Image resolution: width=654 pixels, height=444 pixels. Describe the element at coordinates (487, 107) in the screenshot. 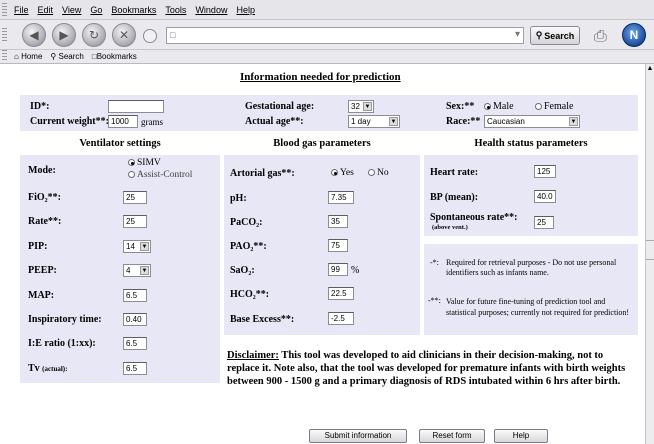

I see `radio-male` at that location.